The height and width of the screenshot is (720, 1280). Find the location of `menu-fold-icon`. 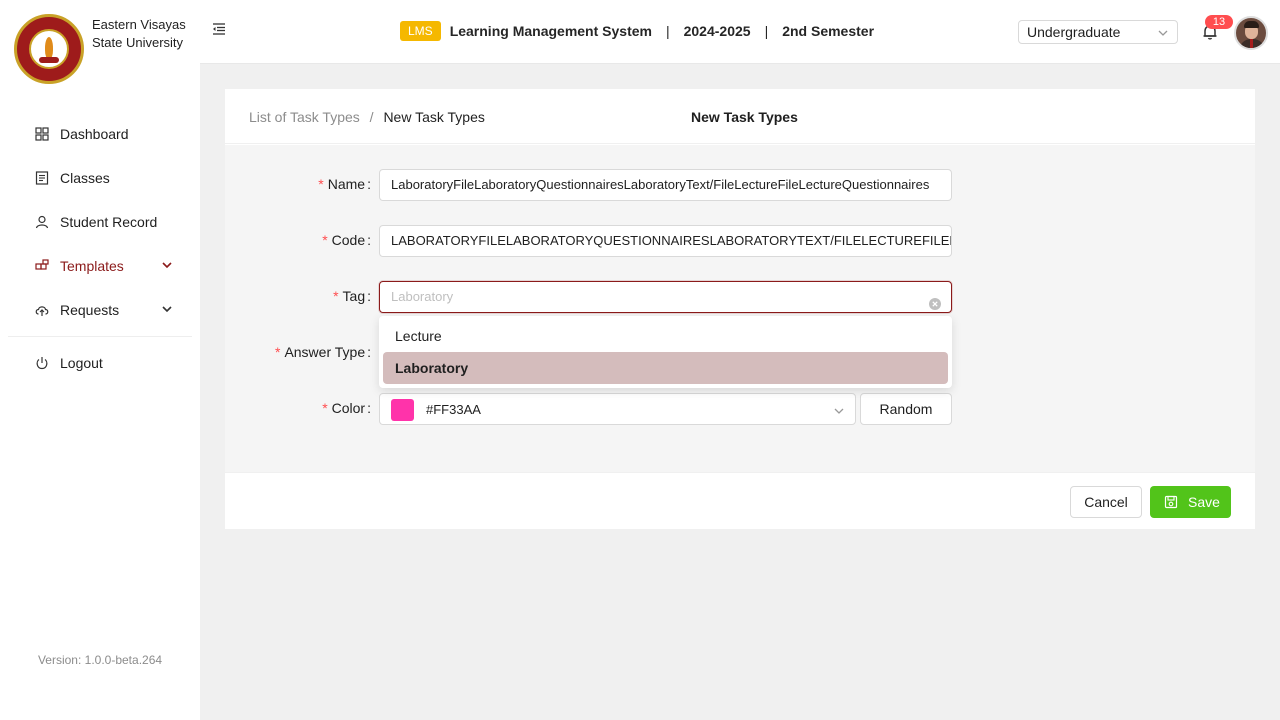

menu-fold-icon is located at coordinates (222, 32).